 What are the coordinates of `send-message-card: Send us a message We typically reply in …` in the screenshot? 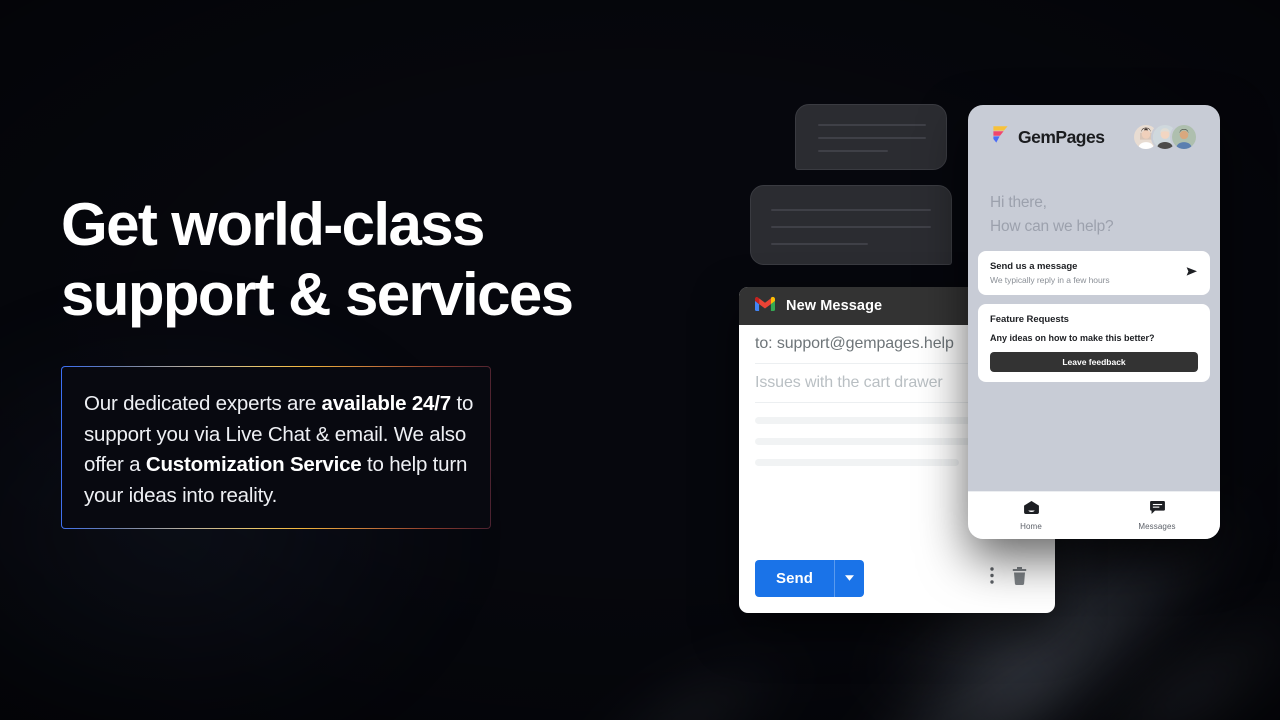 It's located at (1094, 273).